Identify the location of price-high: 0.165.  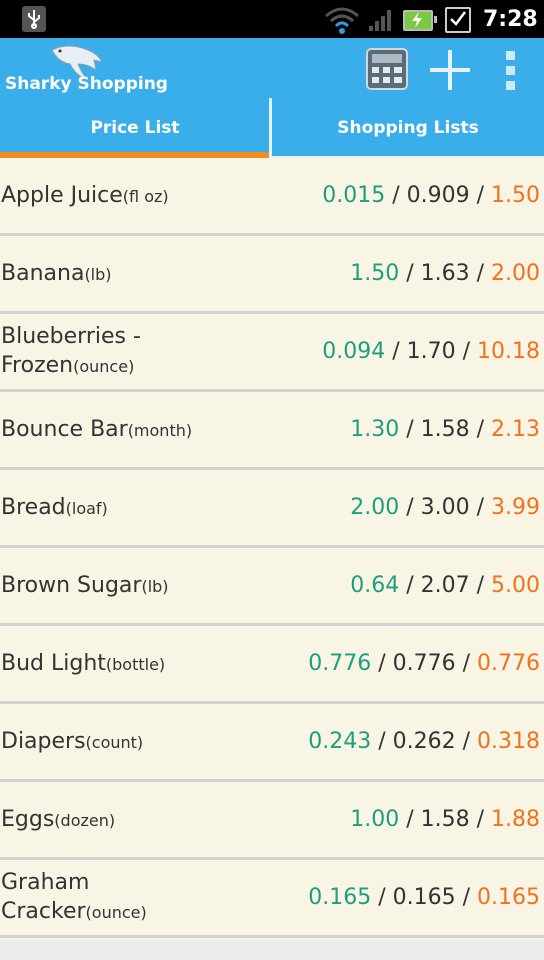
(508, 897).